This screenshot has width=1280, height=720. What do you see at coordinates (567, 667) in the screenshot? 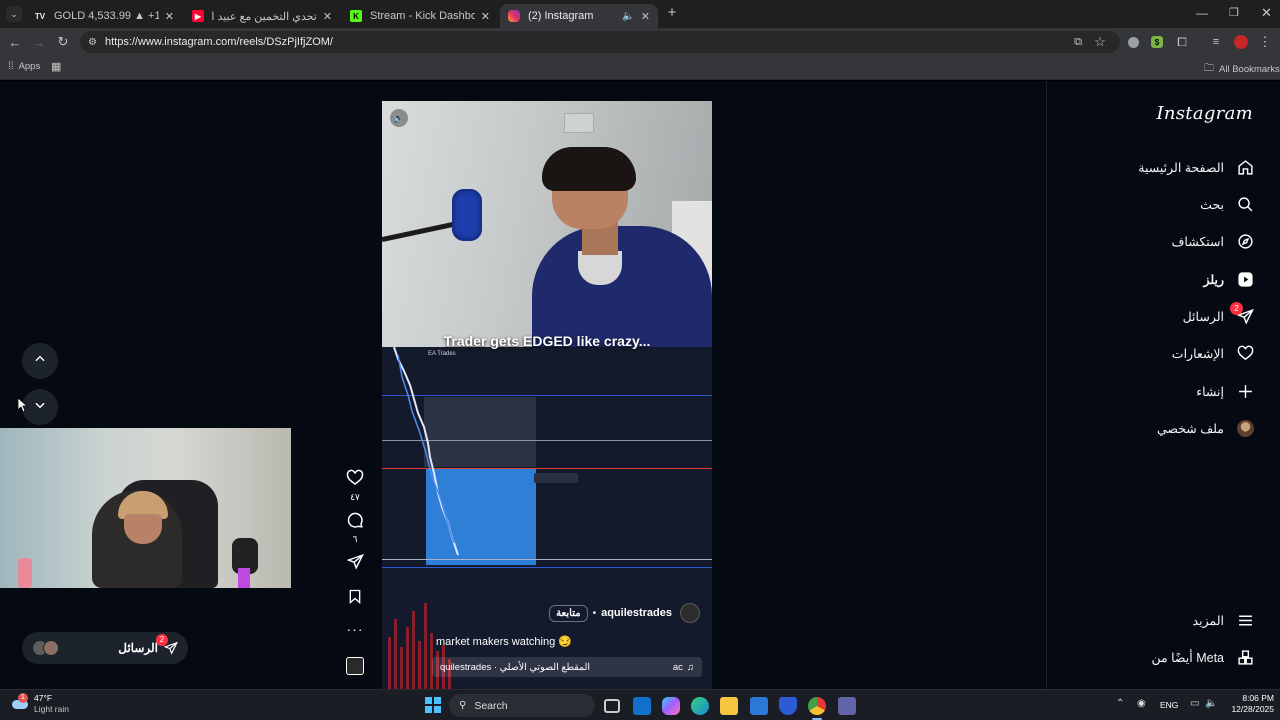
I see `reel-audio: المقطع الصوتي الأصلي · quilestrades ac ♫` at bounding box center [567, 667].